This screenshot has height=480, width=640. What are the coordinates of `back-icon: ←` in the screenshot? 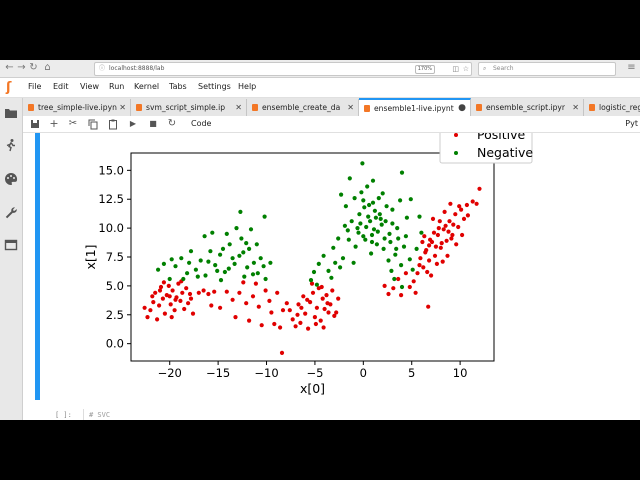 It's located at (9, 68).